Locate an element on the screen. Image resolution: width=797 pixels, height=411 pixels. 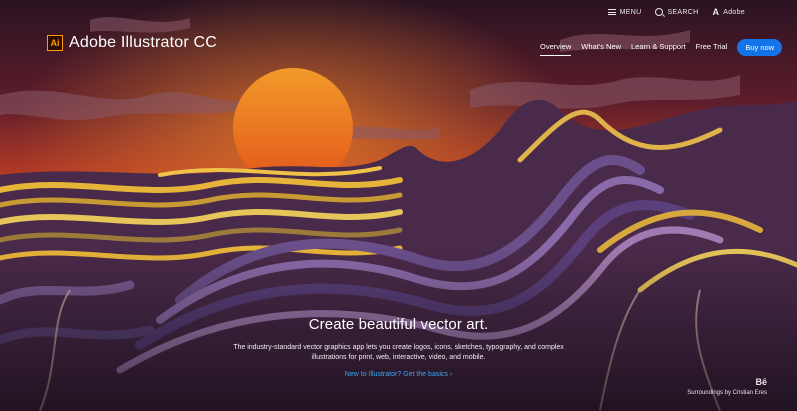
nav-free-trial: Free Trial is located at coordinates (712, 48).